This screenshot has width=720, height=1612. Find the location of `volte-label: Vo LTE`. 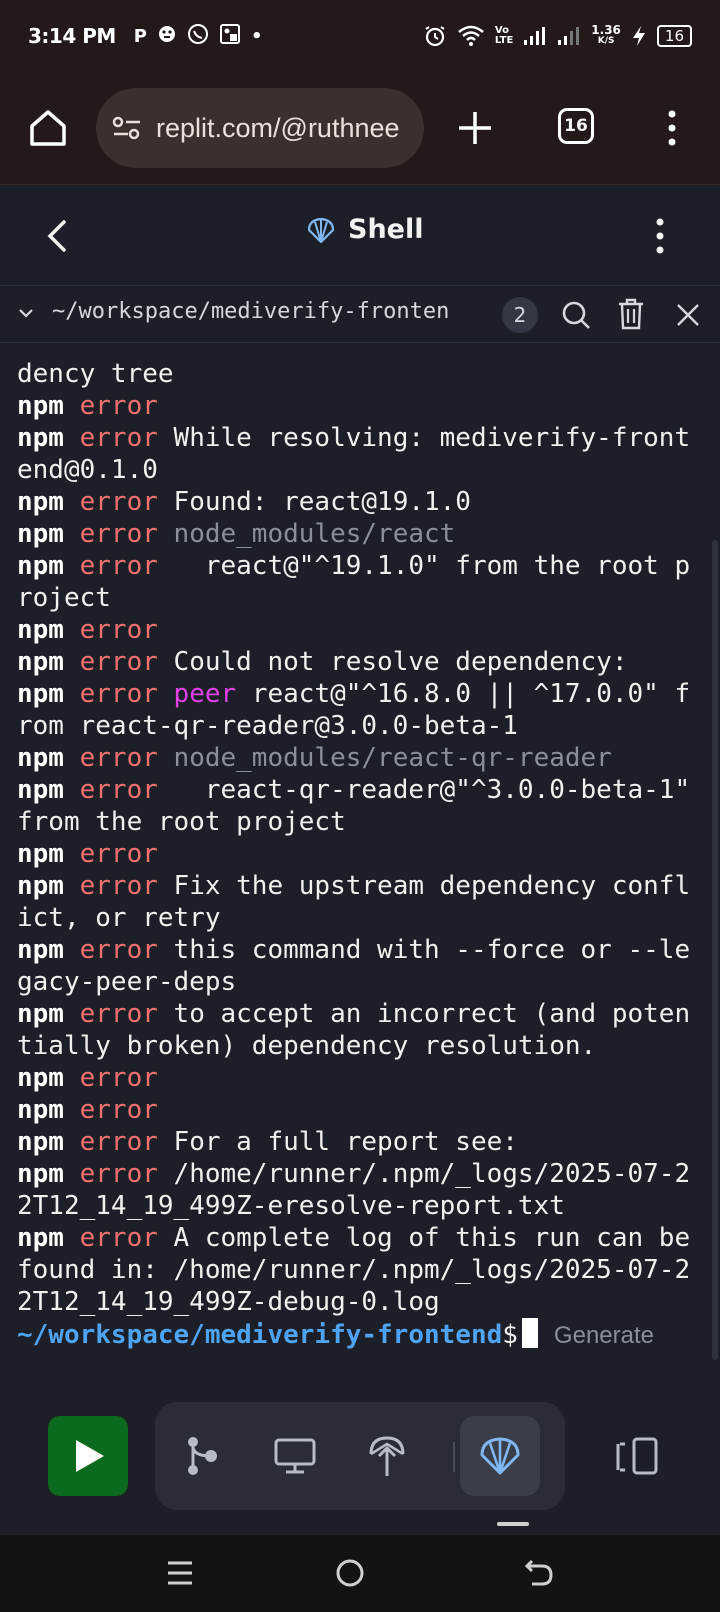

volte-label: Vo LTE is located at coordinates (504, 36).